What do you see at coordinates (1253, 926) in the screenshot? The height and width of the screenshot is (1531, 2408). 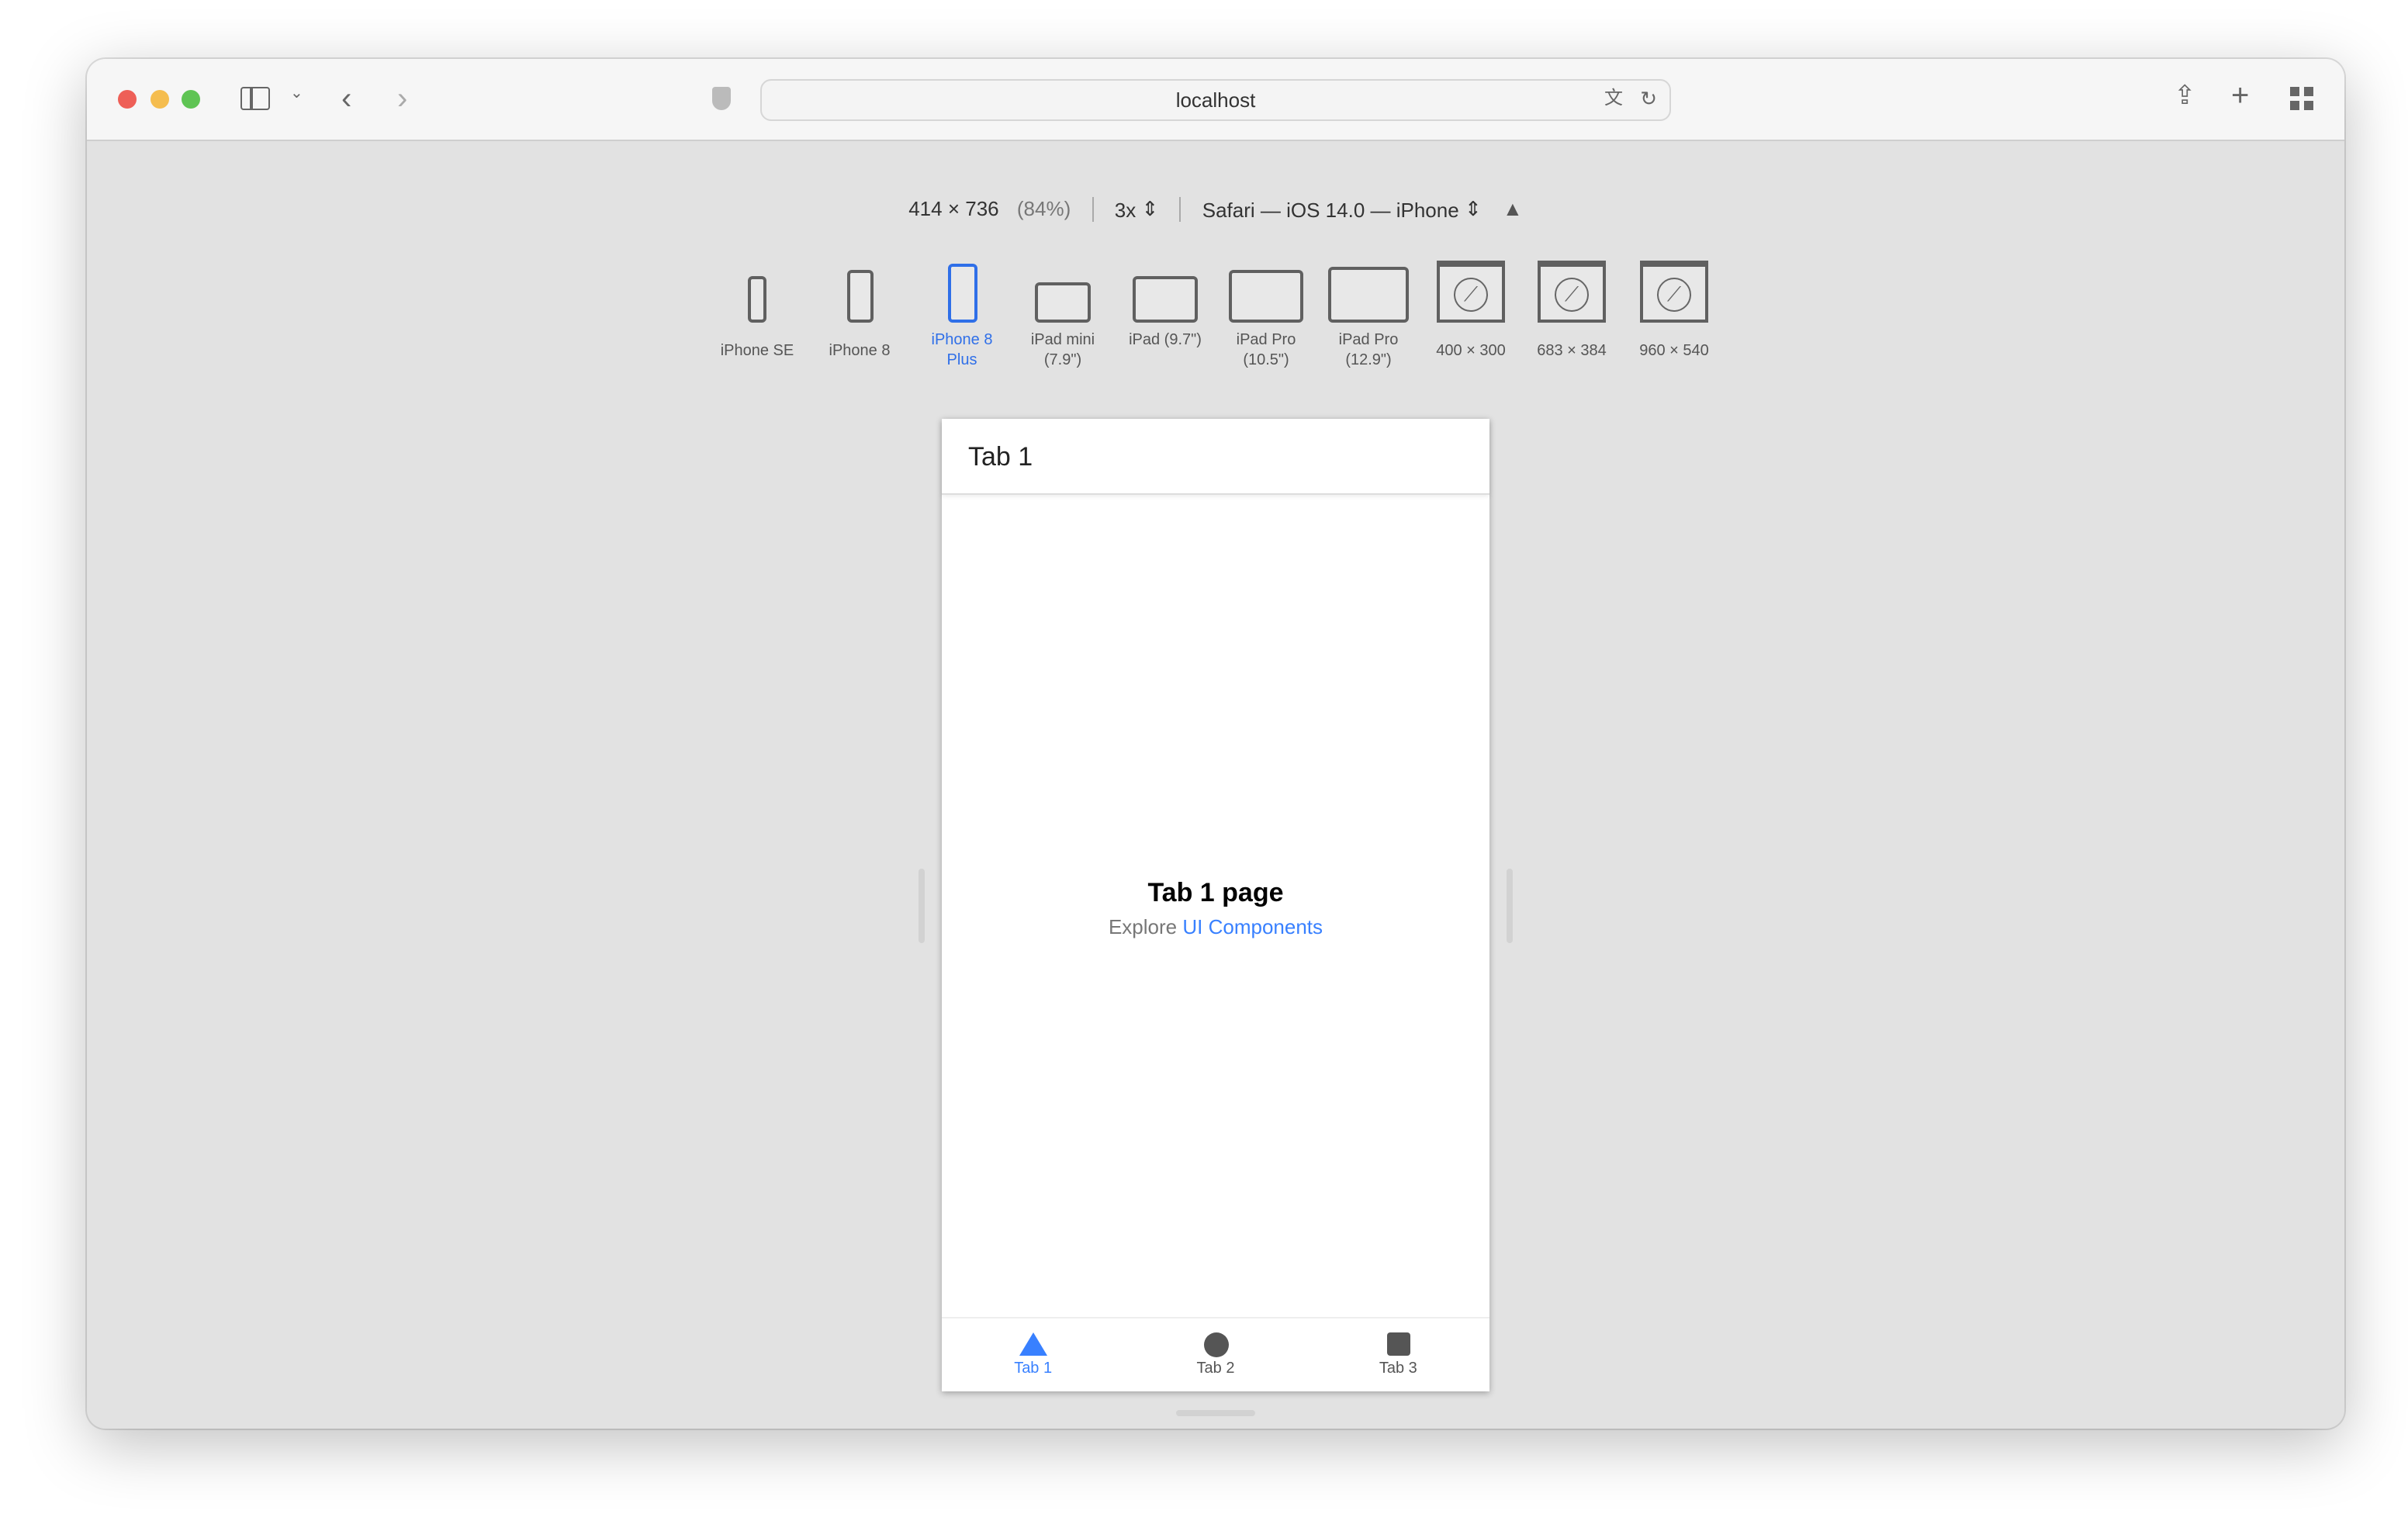 I see `ui-components-link: UI Components` at bounding box center [1253, 926].